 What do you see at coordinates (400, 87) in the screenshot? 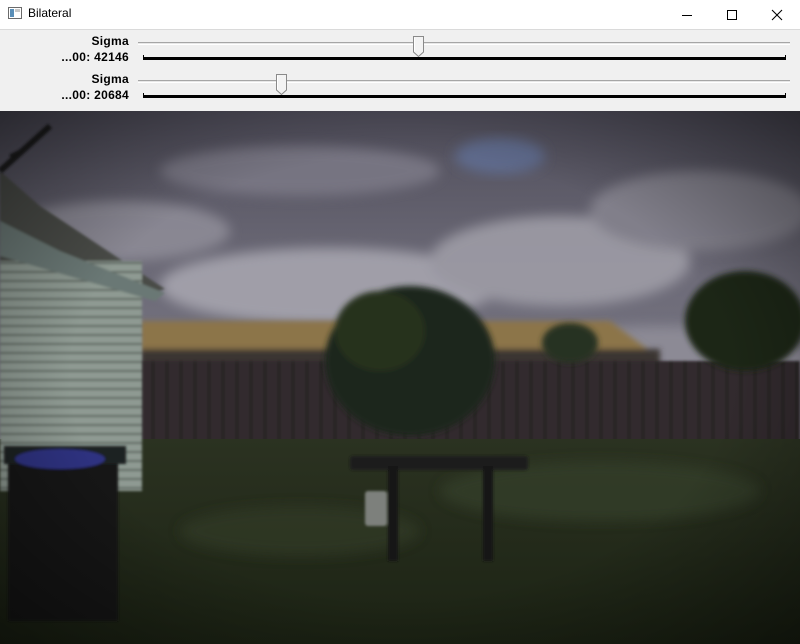
I see `trackbar-row-2: Sigma ...00: 20684` at bounding box center [400, 87].